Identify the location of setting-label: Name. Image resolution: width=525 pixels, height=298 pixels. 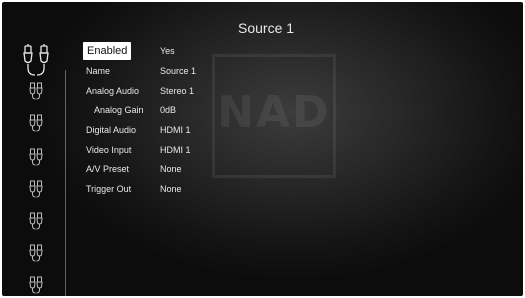
(98, 71).